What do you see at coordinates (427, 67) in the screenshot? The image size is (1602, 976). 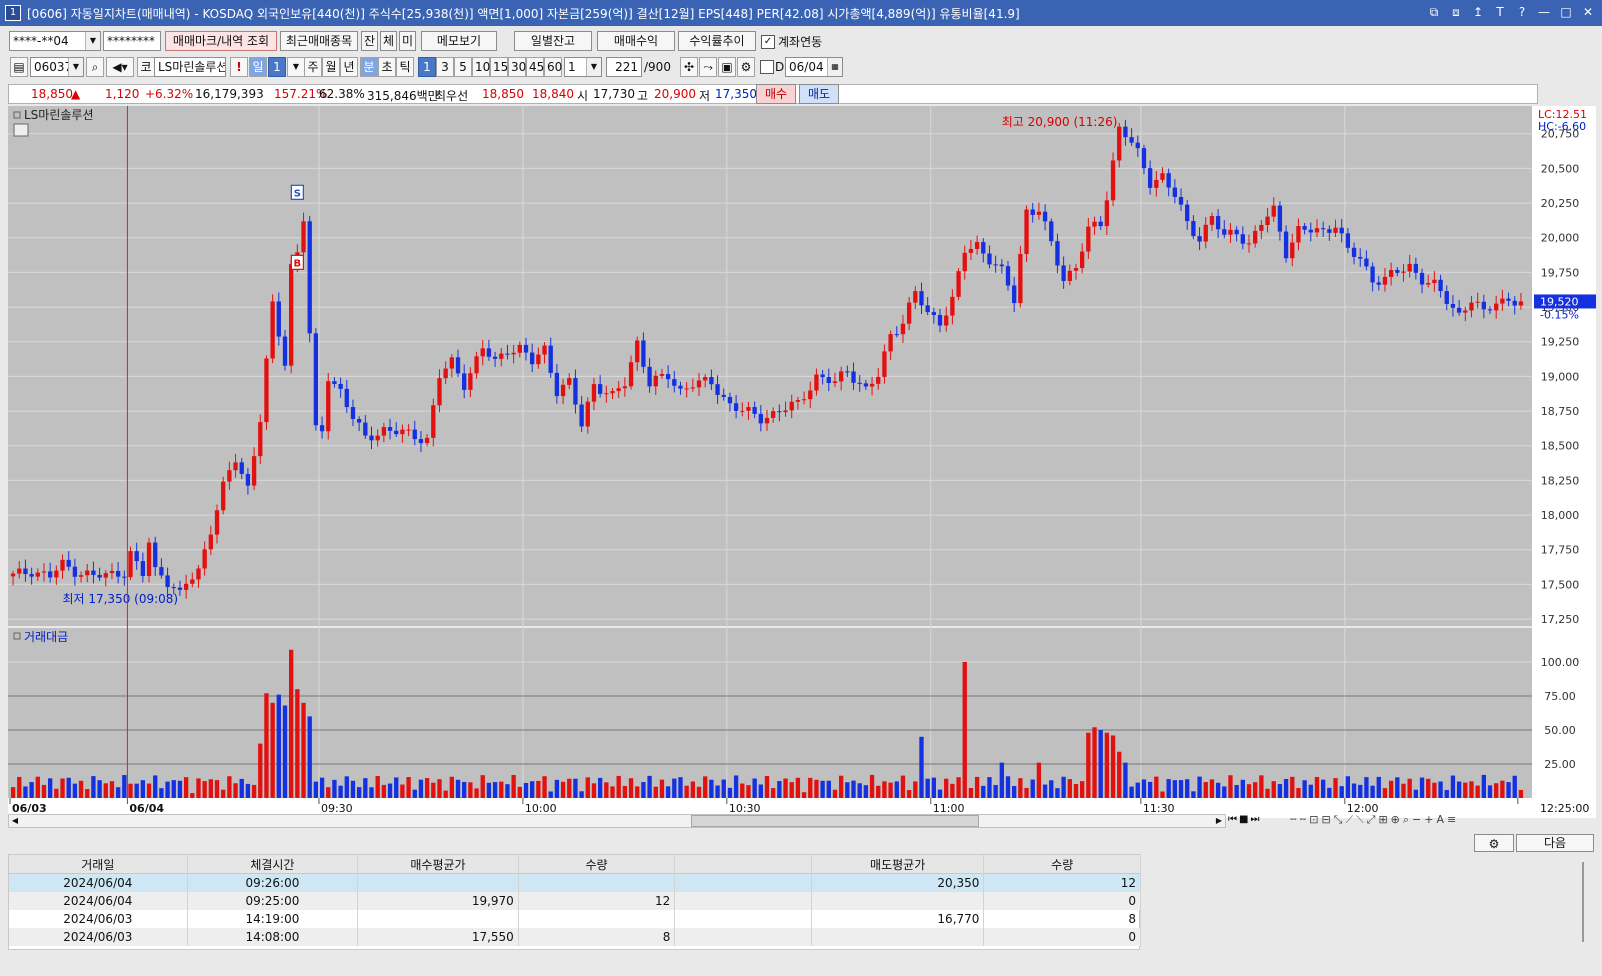 I see `minute-1: 1` at bounding box center [427, 67].